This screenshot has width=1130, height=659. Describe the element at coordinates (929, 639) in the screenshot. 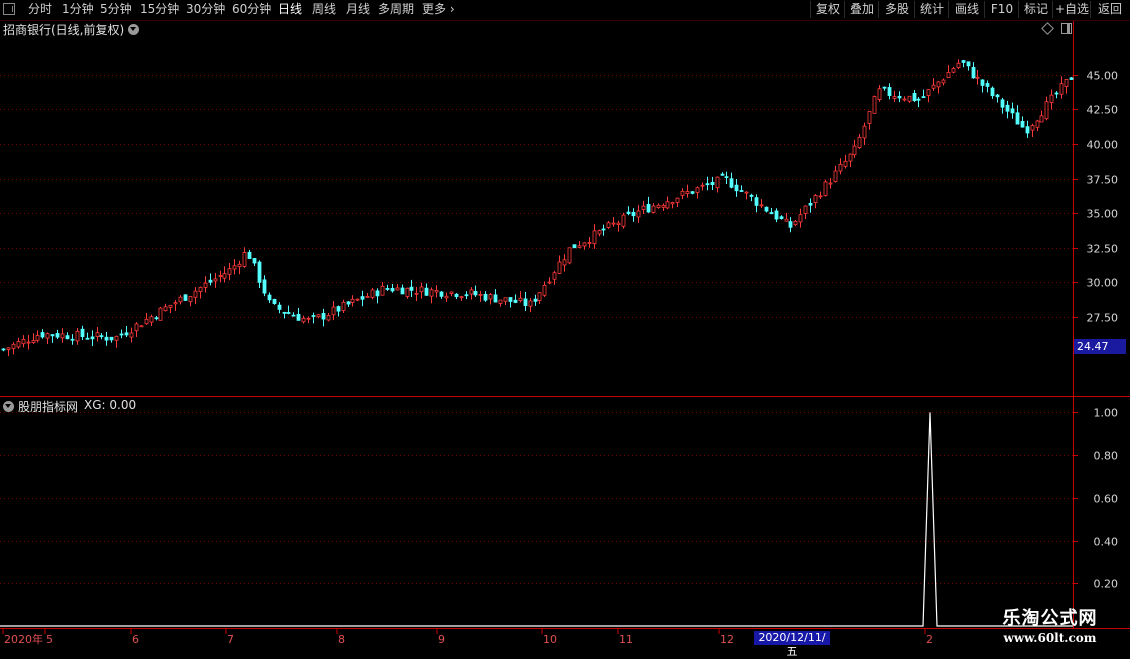

I see `date-axis-label: 2` at that location.